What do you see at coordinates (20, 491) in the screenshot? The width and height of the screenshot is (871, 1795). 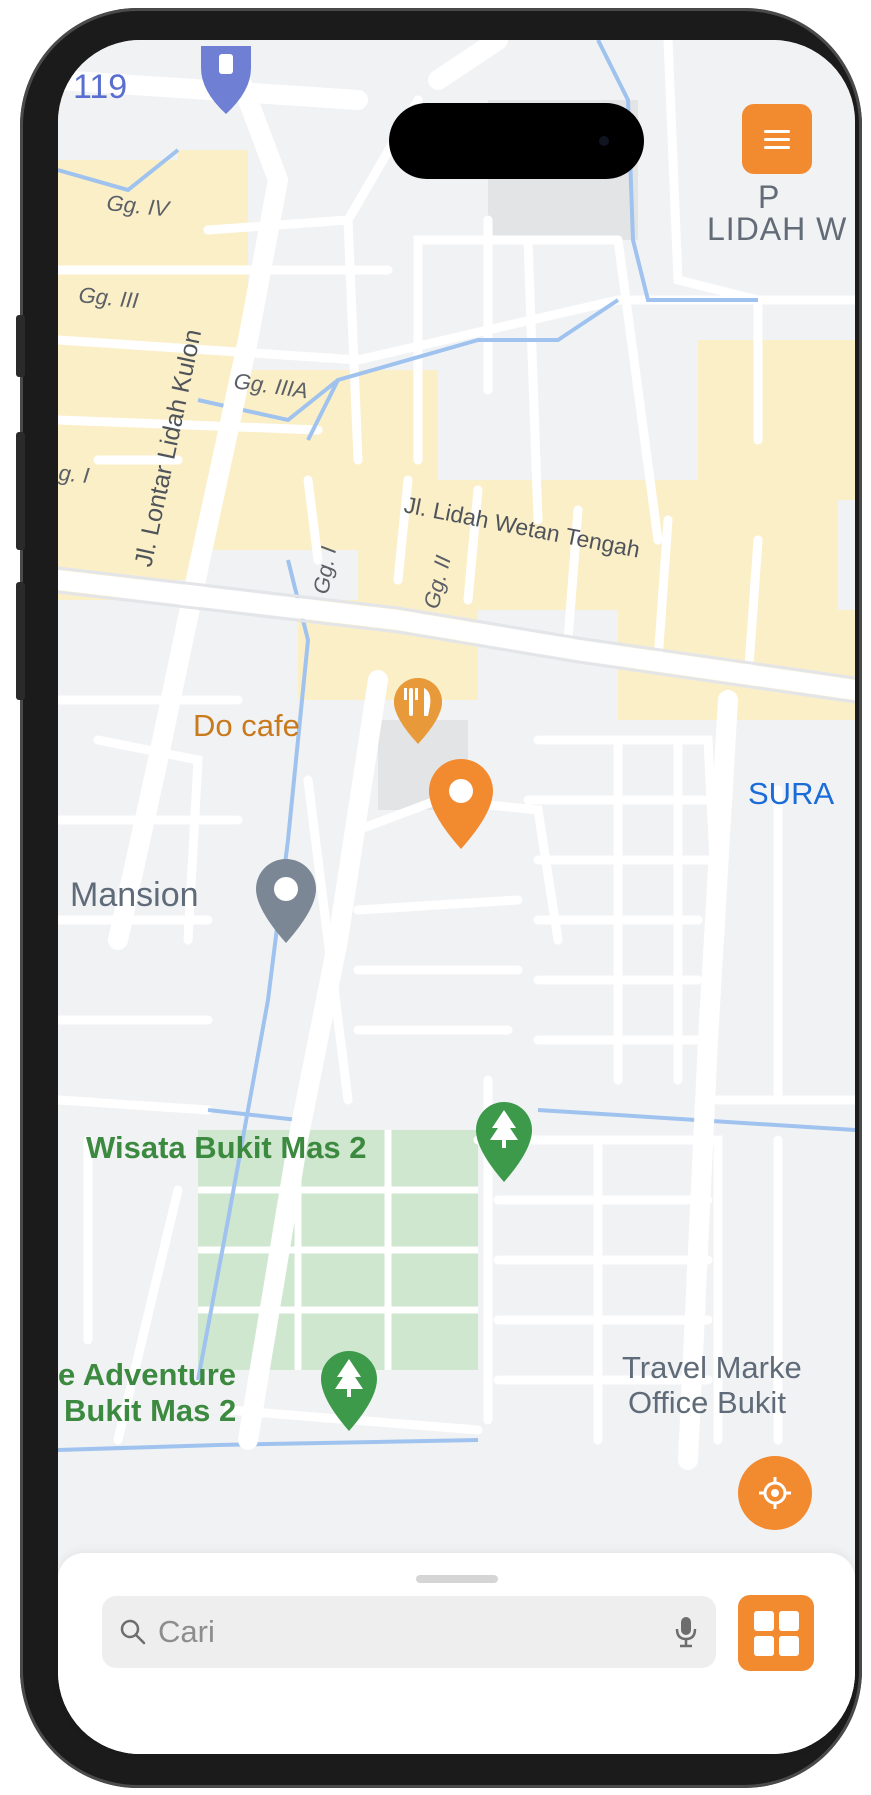 I see `phone-volume-up-button` at bounding box center [20, 491].